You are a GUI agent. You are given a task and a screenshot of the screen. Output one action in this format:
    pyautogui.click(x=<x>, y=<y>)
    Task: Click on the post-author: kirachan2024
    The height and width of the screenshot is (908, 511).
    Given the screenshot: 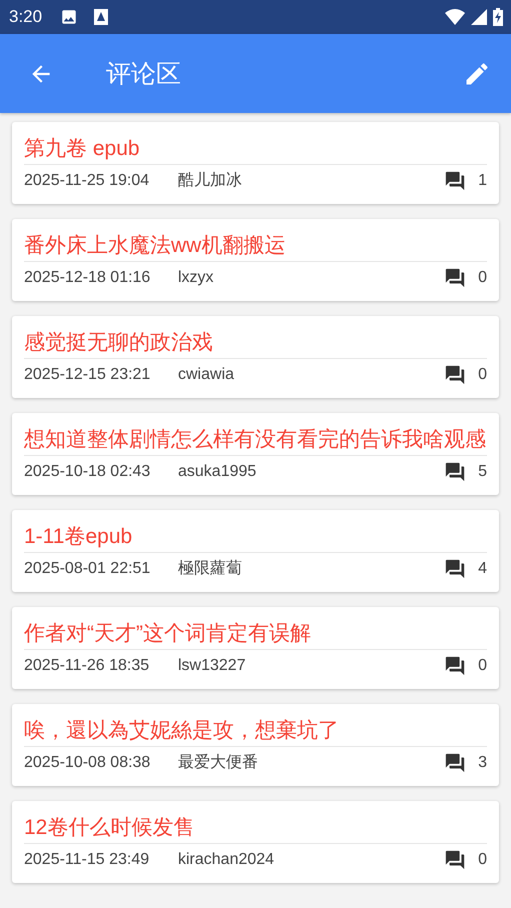 What is the action you would take?
    pyautogui.click(x=226, y=860)
    